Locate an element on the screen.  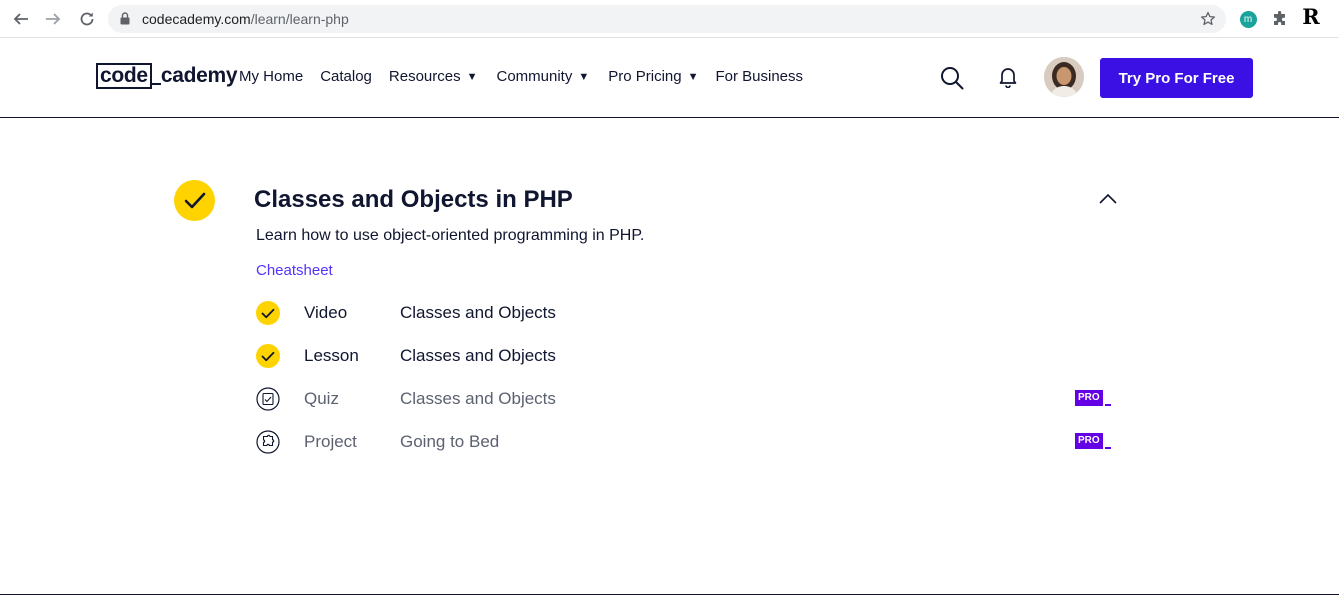
logo-code-box: code is located at coordinates (124, 76).